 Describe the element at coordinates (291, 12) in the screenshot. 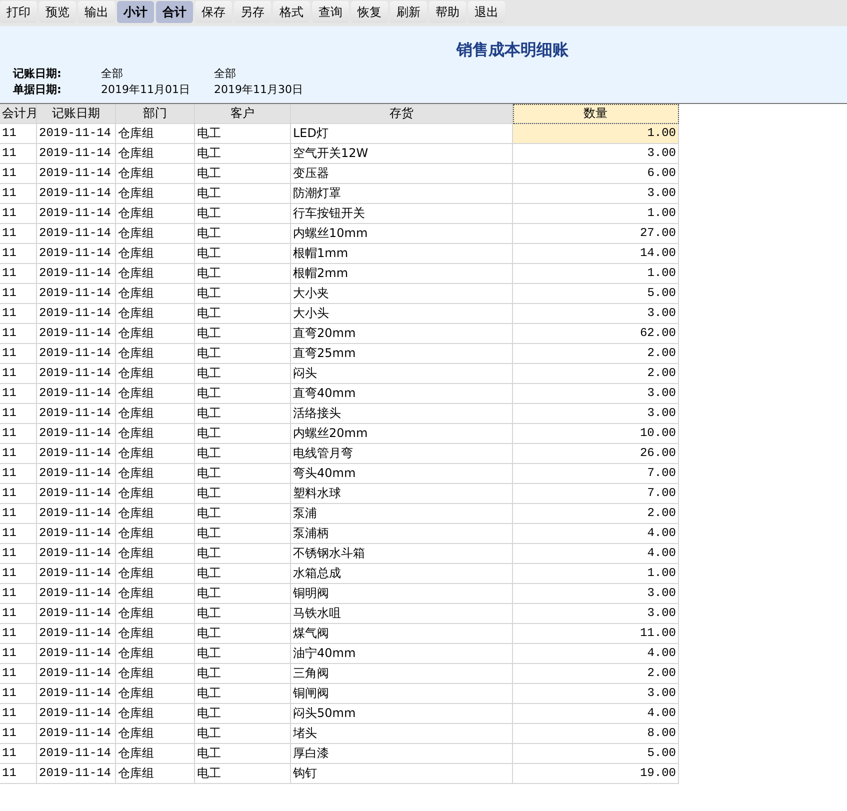

I see `toolbar-button: 格式` at that location.